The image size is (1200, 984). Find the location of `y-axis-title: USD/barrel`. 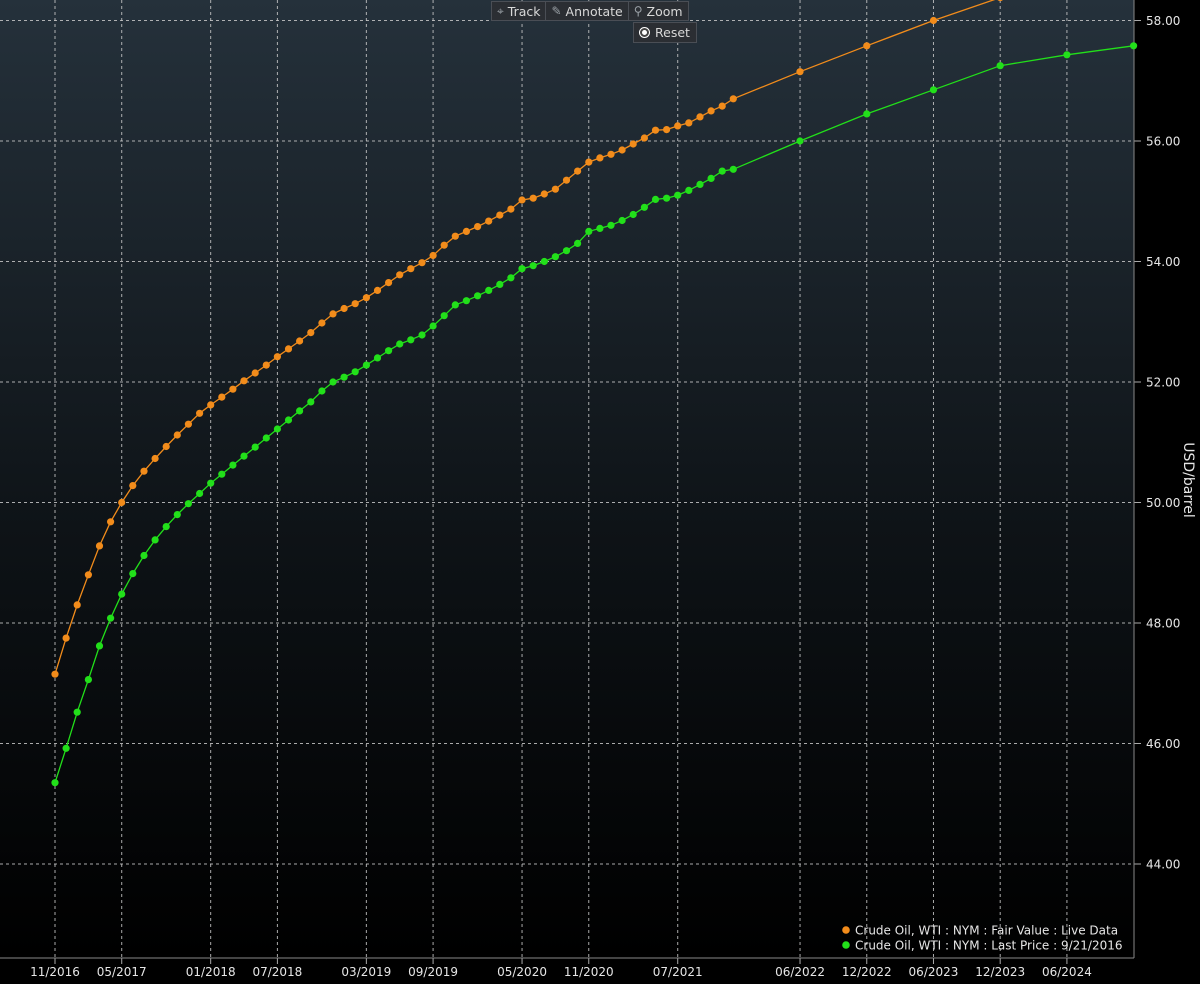

y-axis-title: USD/barrel is located at coordinates (1188, 480).